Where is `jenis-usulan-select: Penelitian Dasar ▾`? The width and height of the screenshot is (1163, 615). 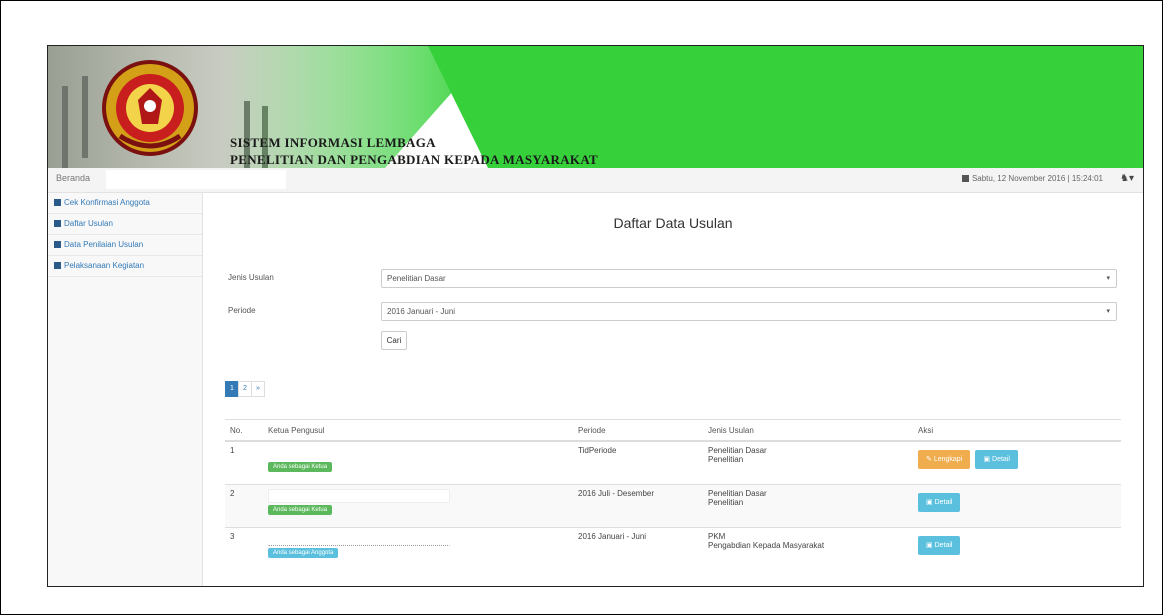 jenis-usulan-select: Penelitian Dasar ▾ is located at coordinates (749, 278).